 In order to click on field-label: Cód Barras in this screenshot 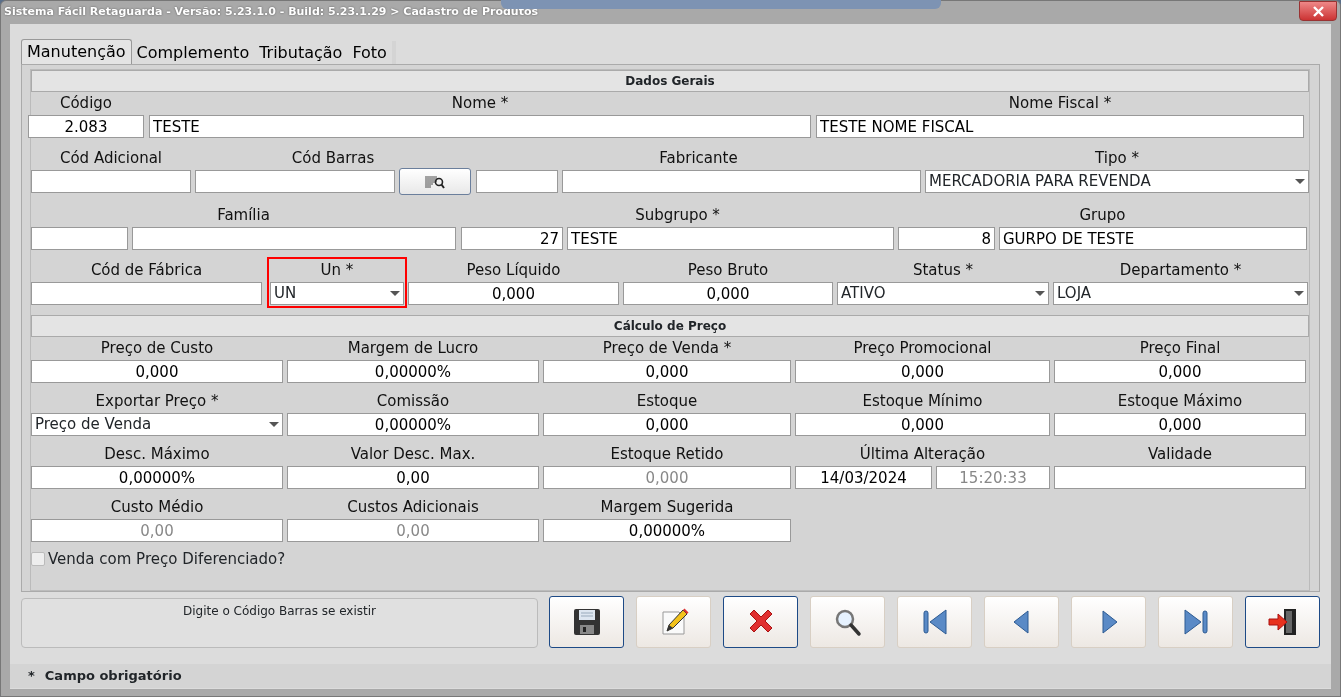, I will do `click(333, 158)`.